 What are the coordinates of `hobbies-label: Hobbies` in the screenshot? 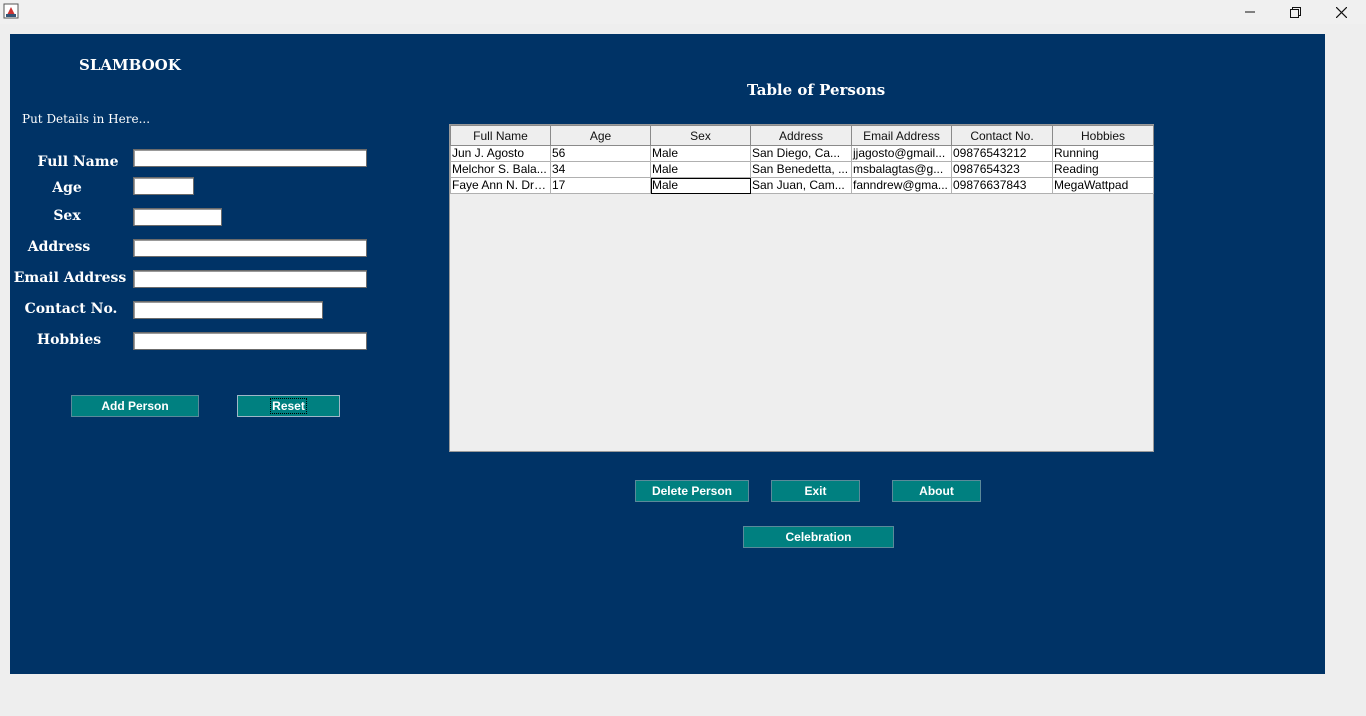 It's located at (69, 340).